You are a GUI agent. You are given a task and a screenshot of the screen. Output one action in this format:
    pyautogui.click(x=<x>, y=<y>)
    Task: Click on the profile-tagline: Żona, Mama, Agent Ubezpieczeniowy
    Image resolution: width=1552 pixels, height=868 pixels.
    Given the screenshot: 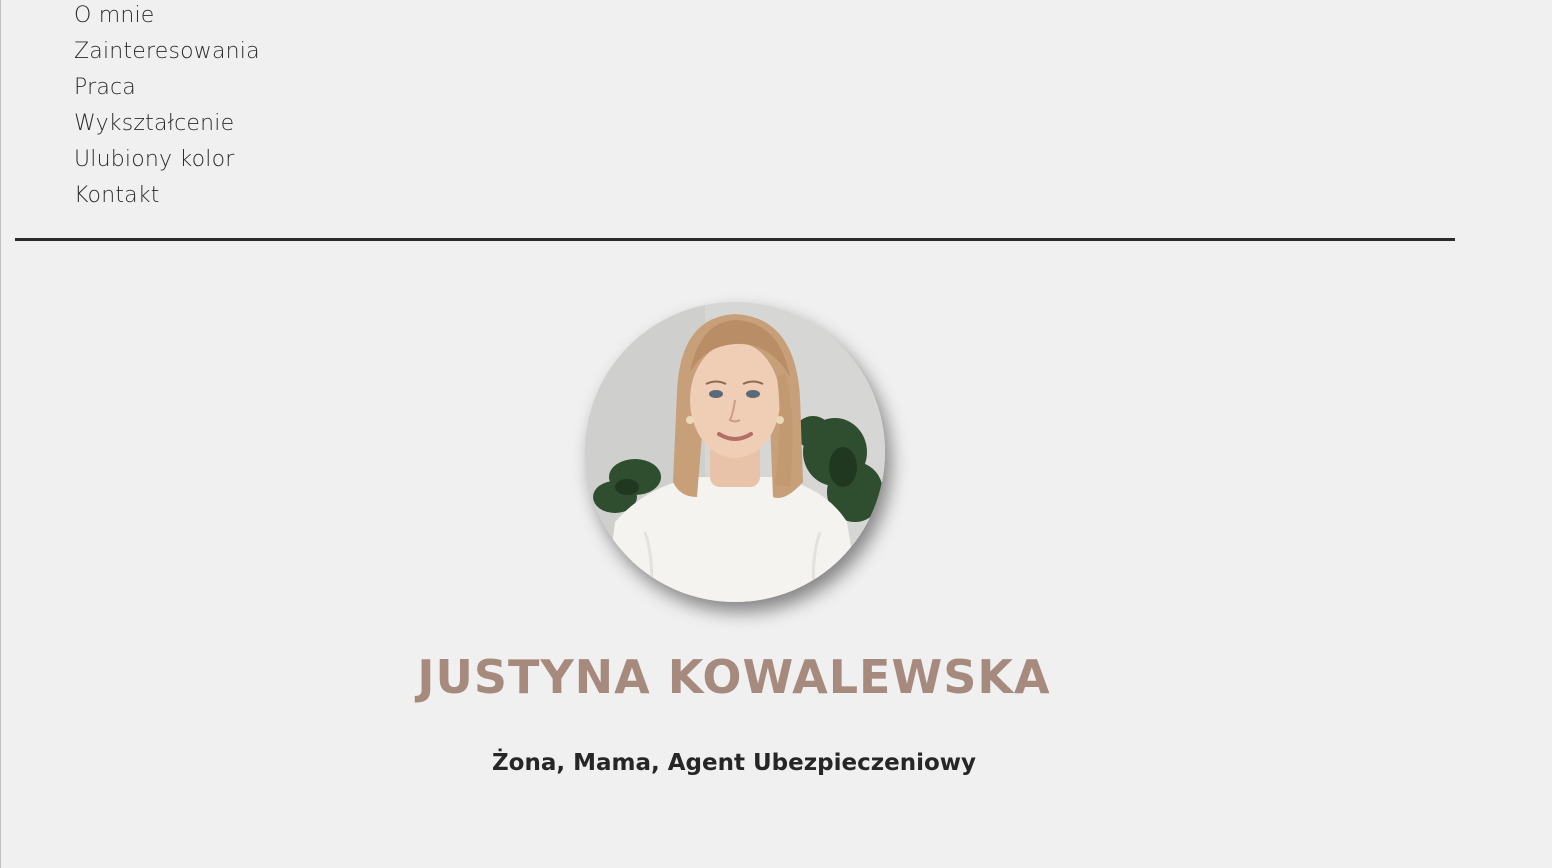 What is the action you would take?
    pyautogui.click(x=734, y=763)
    